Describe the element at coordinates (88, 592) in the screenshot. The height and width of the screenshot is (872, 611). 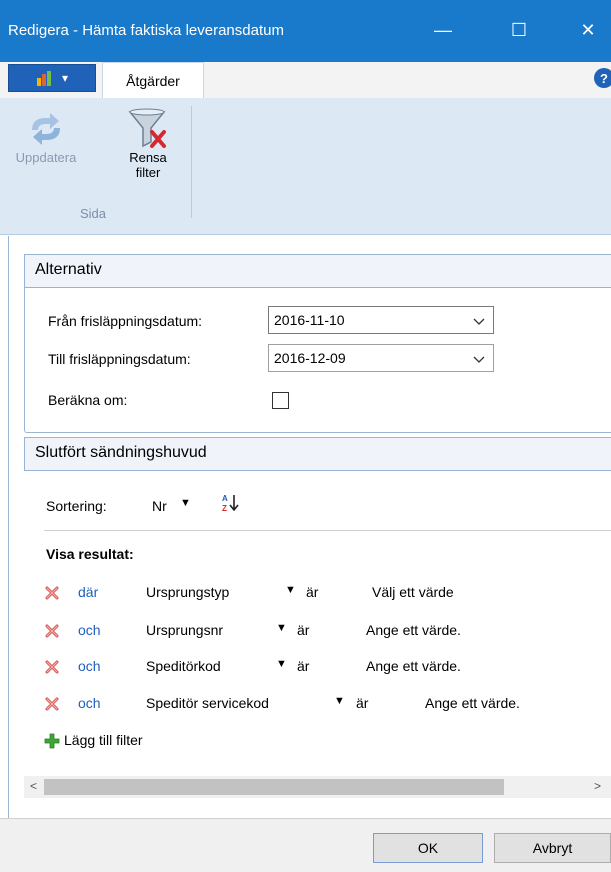
I see `filter-conjunction: där` at that location.